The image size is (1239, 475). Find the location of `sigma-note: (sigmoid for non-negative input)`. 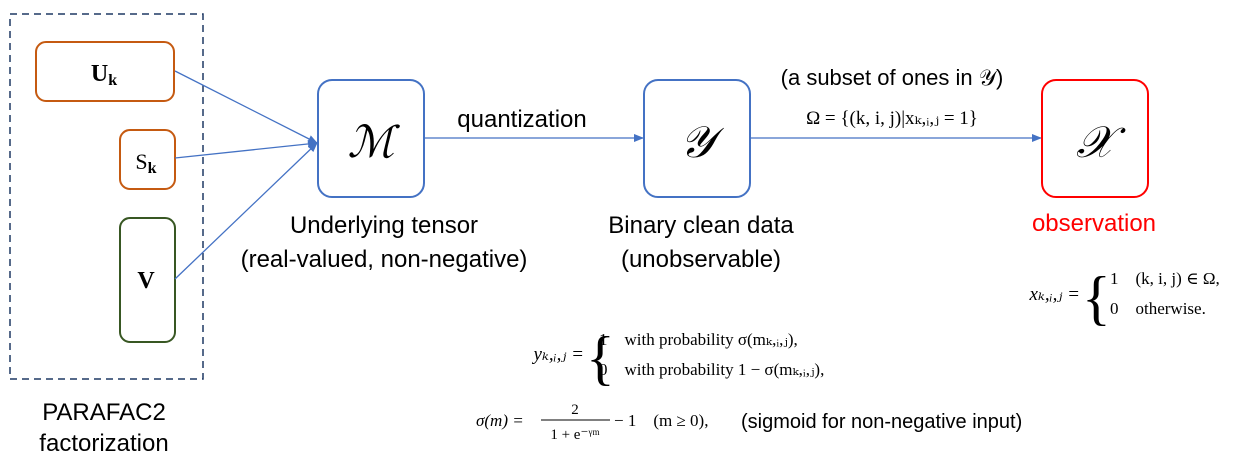

sigma-note: (sigmoid for non-negative input) is located at coordinates (881, 422).